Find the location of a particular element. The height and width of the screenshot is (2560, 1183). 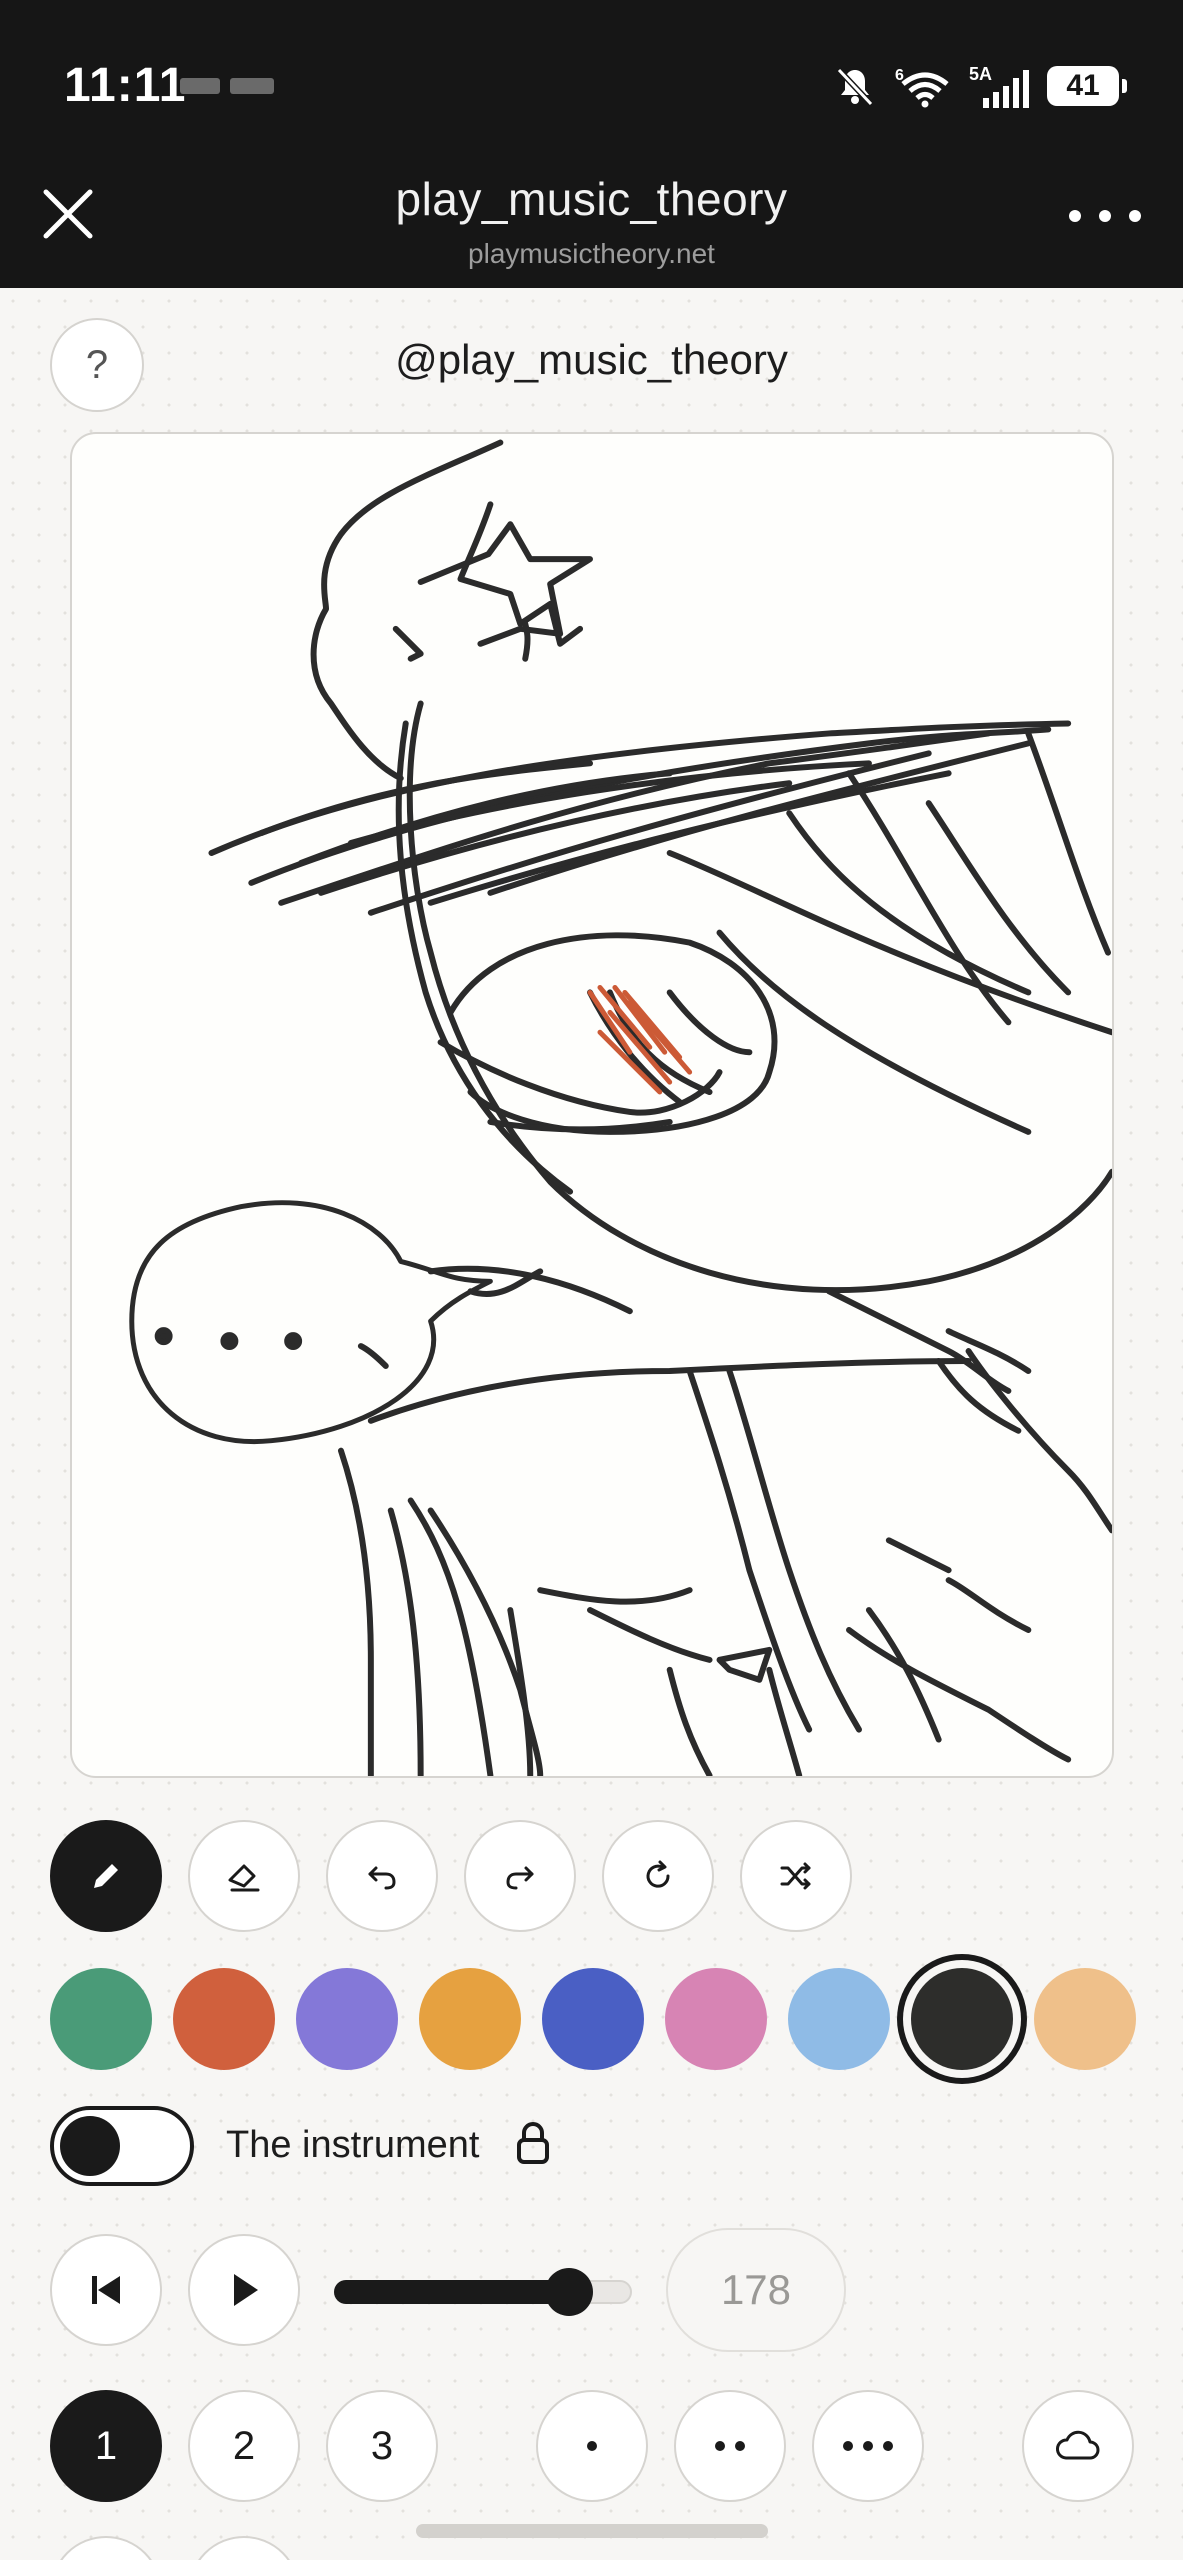

undo-button is located at coordinates (382, 1876).